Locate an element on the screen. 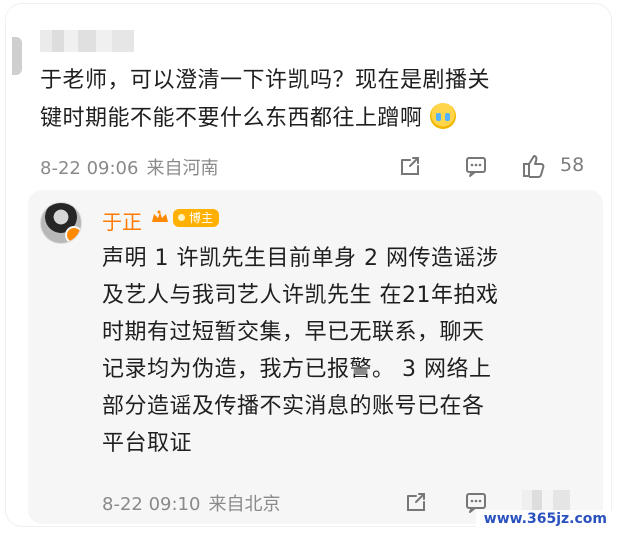  comment-button is located at coordinates (477, 166).